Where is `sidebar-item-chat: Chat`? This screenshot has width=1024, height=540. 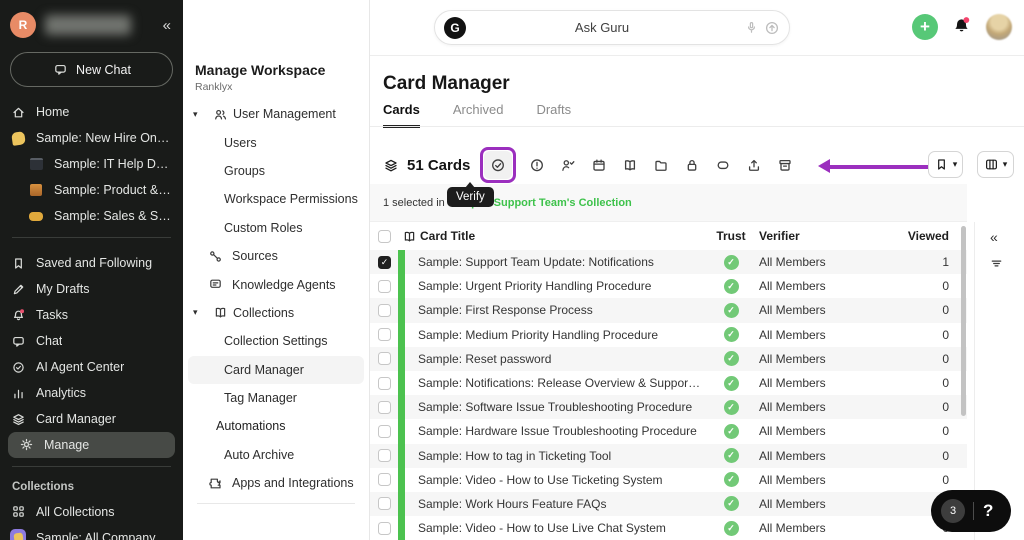 sidebar-item-chat: Chat is located at coordinates (91, 341).